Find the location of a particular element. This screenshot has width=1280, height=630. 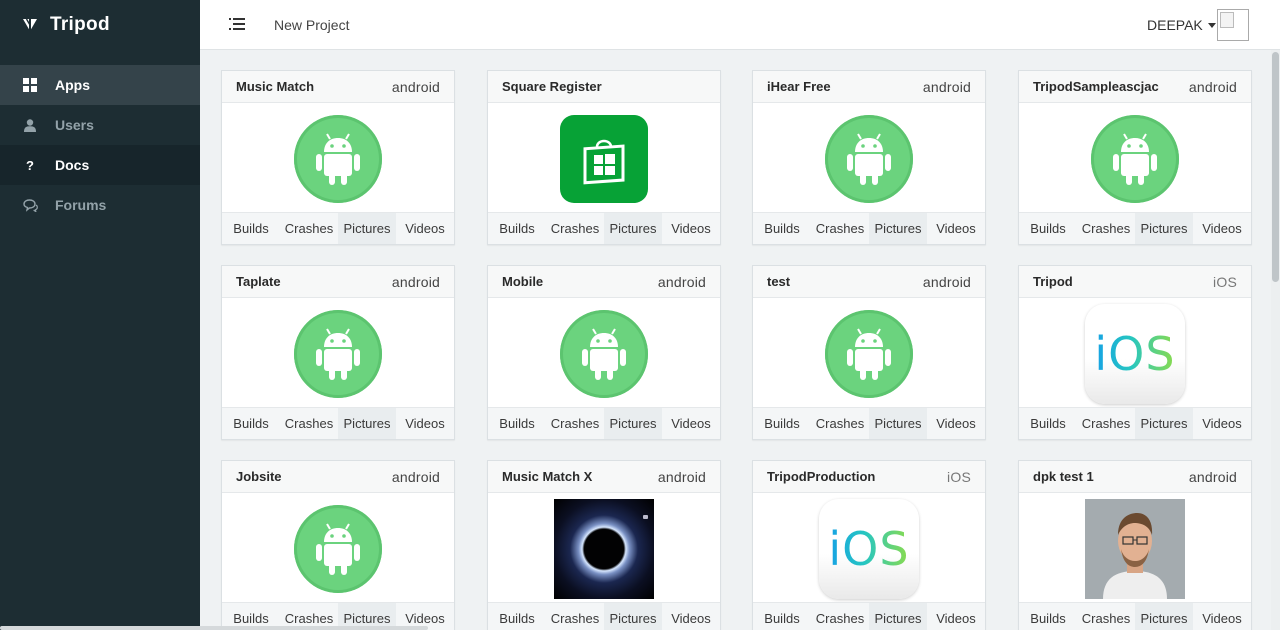

app-card-header: Tripod iOS is located at coordinates (1135, 282).